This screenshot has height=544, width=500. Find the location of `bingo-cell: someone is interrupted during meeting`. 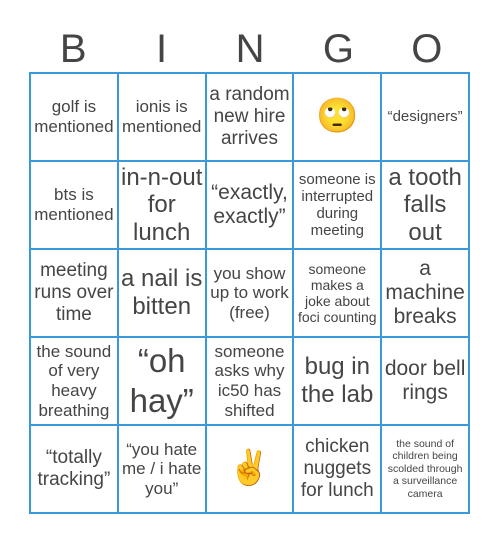

bingo-cell: someone is interrupted during meeting is located at coordinates (337, 205).